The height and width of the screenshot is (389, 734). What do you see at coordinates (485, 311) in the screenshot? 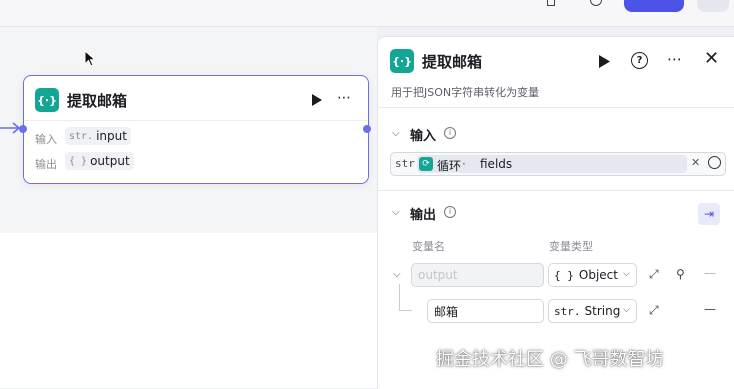
I see `output-name-field: 邮箱` at bounding box center [485, 311].